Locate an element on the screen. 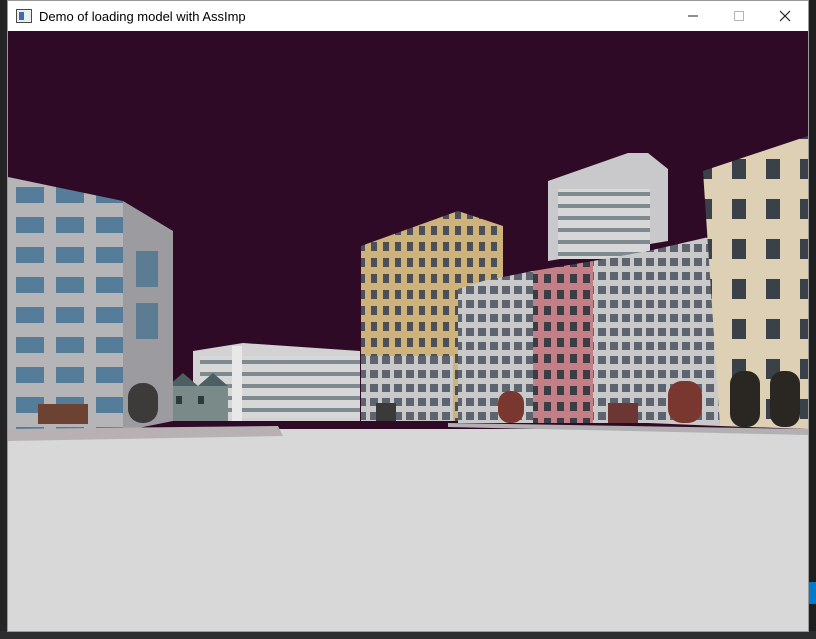  minimize-button is located at coordinates (693, 16).